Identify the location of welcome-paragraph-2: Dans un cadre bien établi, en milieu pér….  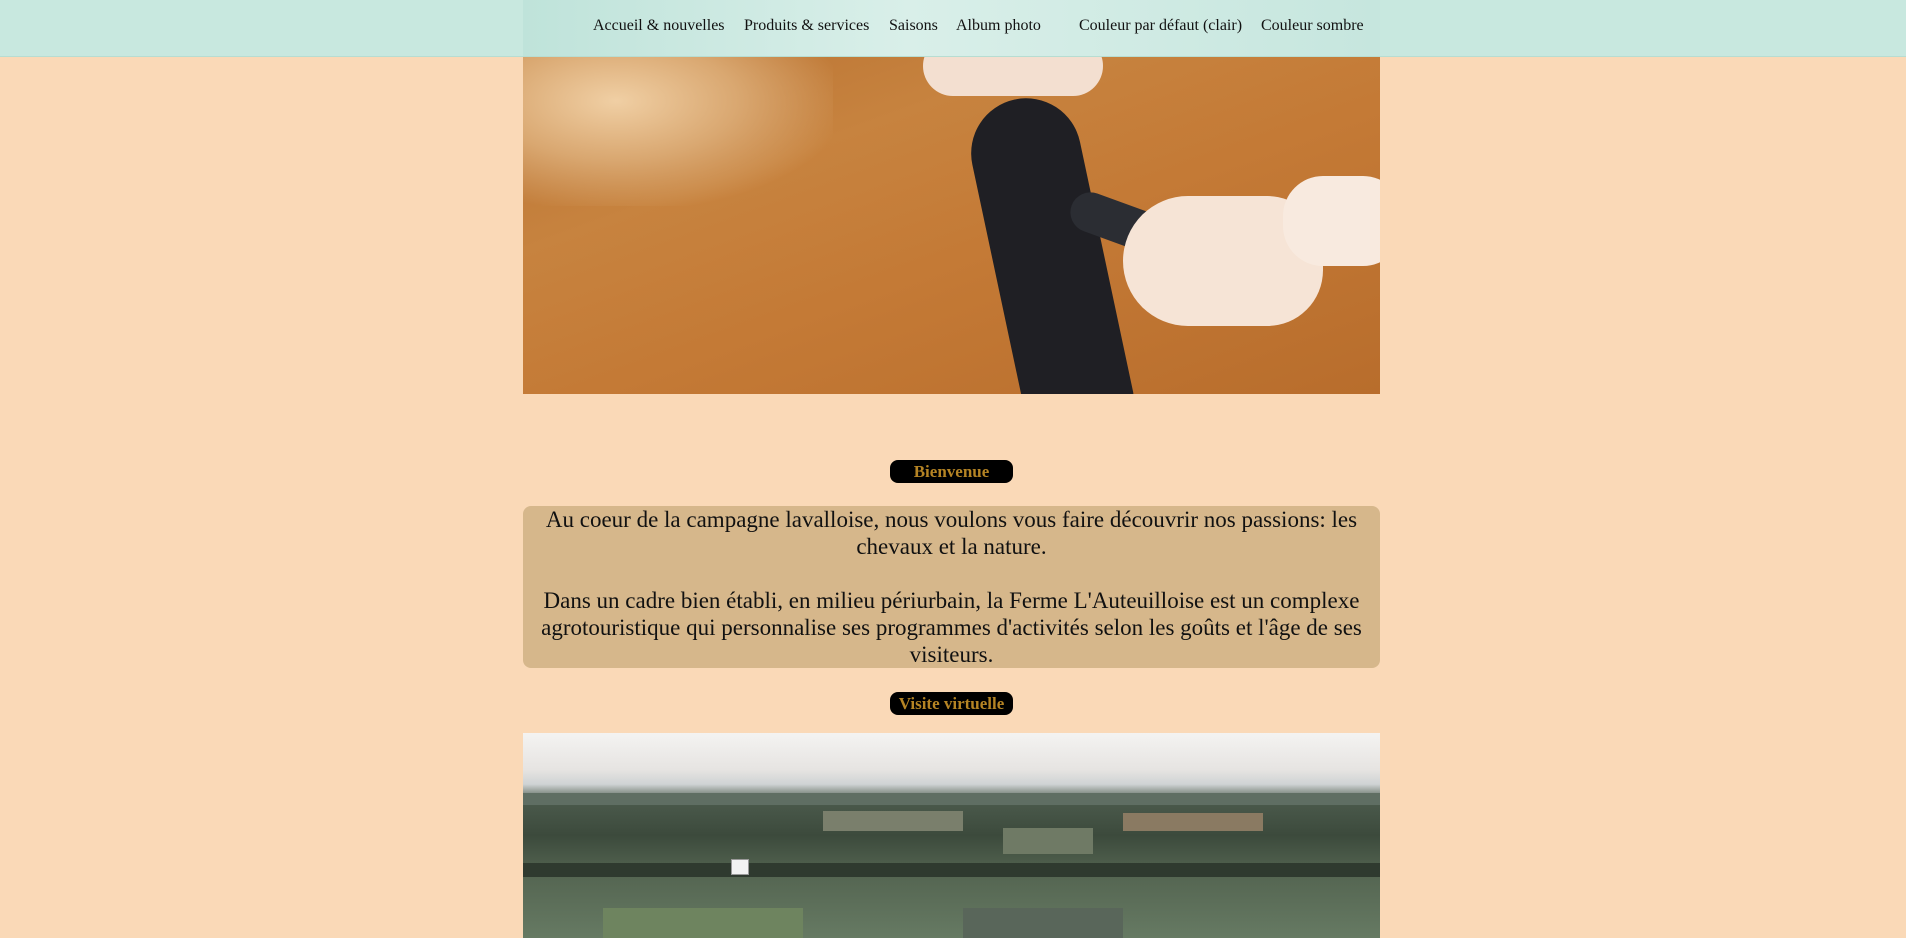
(951, 627).